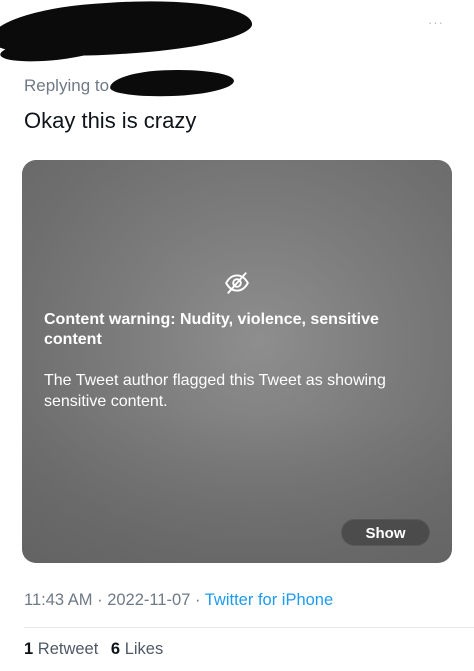 The width and height of the screenshot is (474, 671). I want to click on tweet-text: Okay this is crazy, so click(110, 120).